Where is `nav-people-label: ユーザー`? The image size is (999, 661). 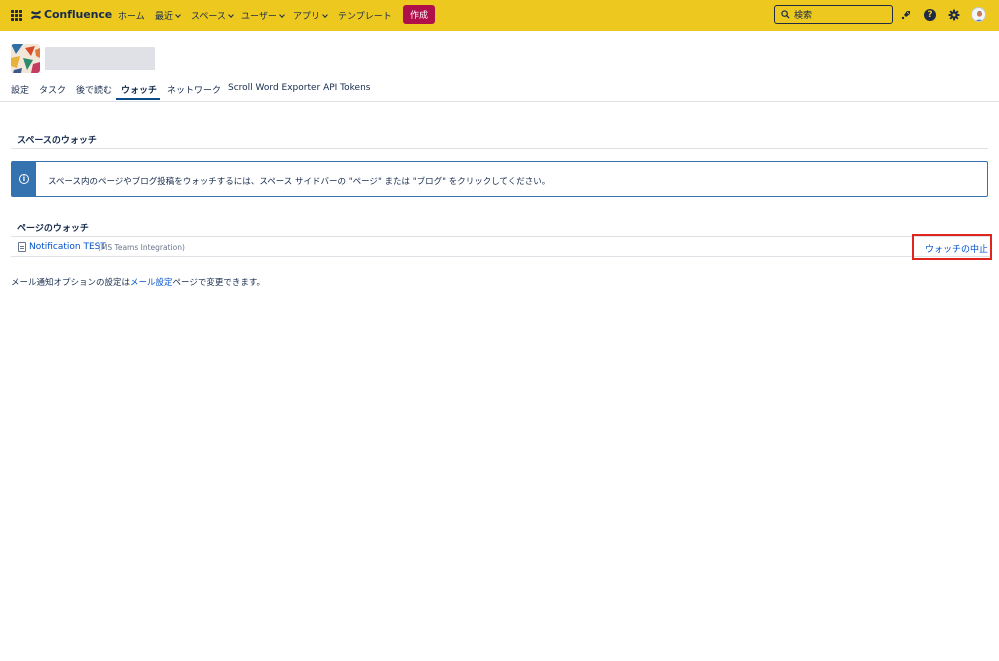 nav-people-label: ユーザー is located at coordinates (259, 17).